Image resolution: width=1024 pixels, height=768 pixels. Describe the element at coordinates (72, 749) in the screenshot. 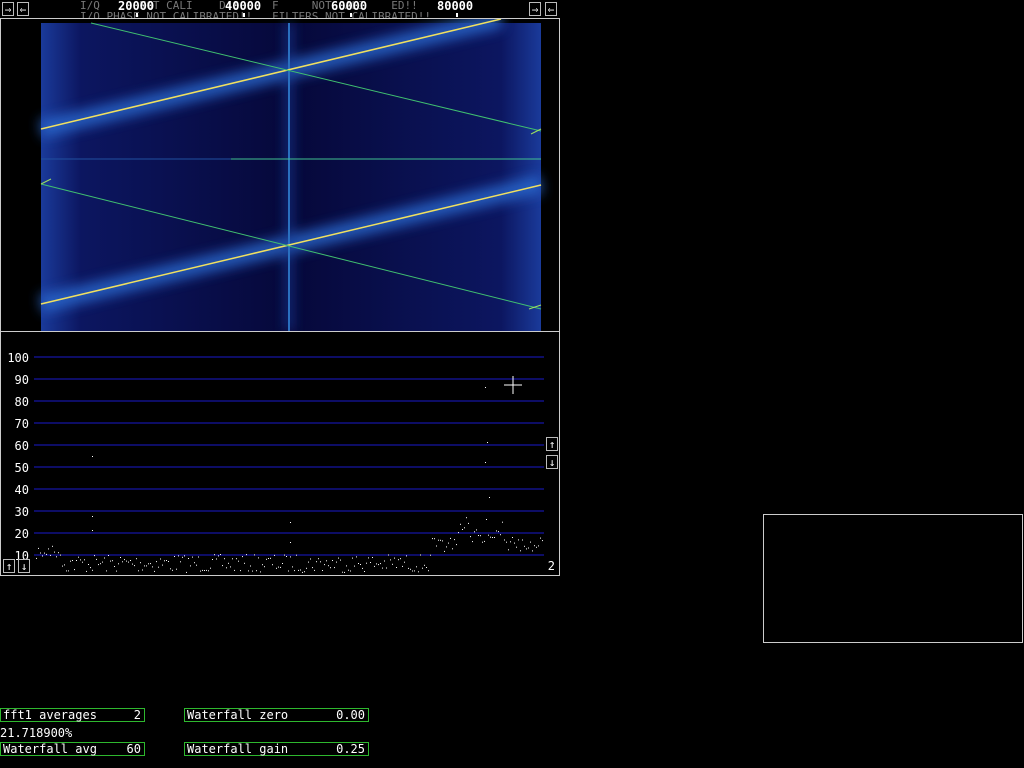

I see `waterfall-avg-box: Waterfall avg 60` at that location.